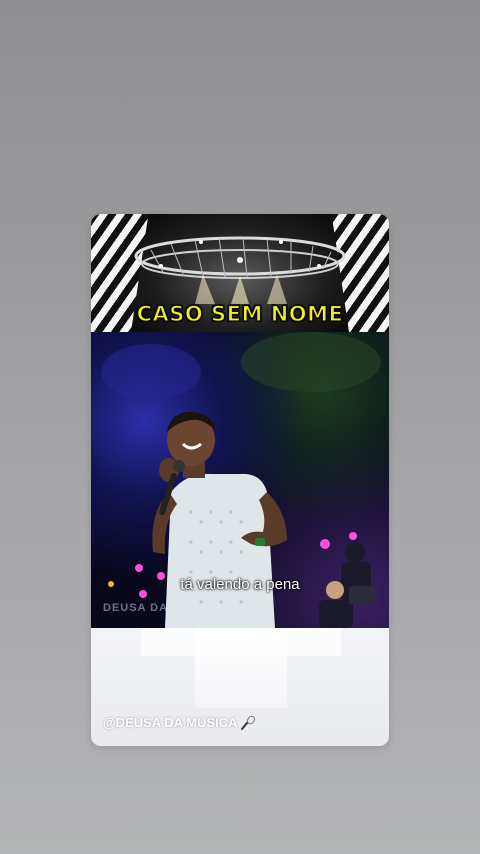  I want to click on mention-tag: @DEUSA DA MUSICA, so click(179, 722).